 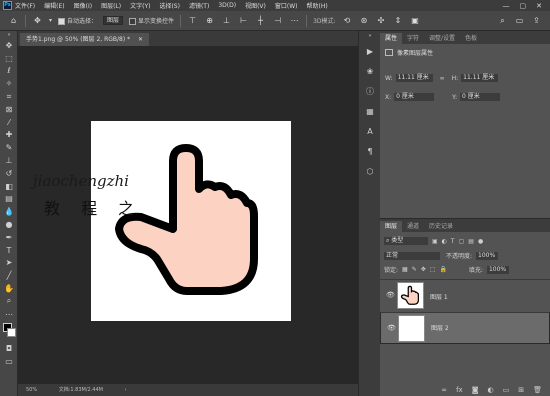 I want to click on x-field: 0 厘米, so click(x=414, y=97).